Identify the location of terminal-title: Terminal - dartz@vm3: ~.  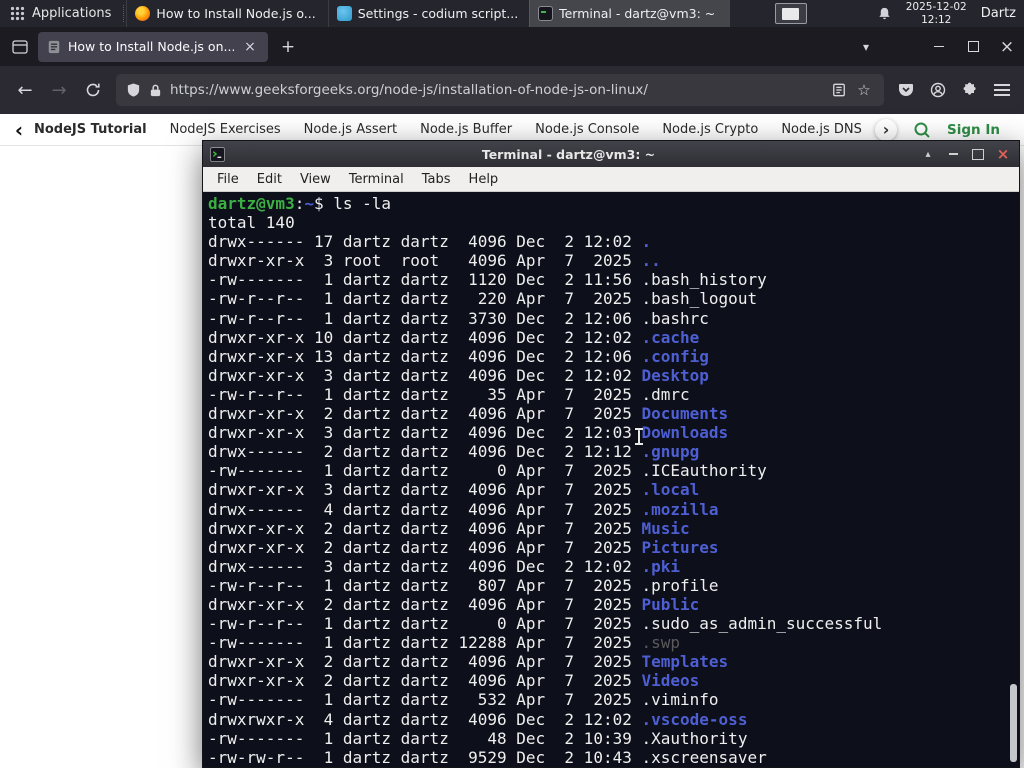
(568, 154).